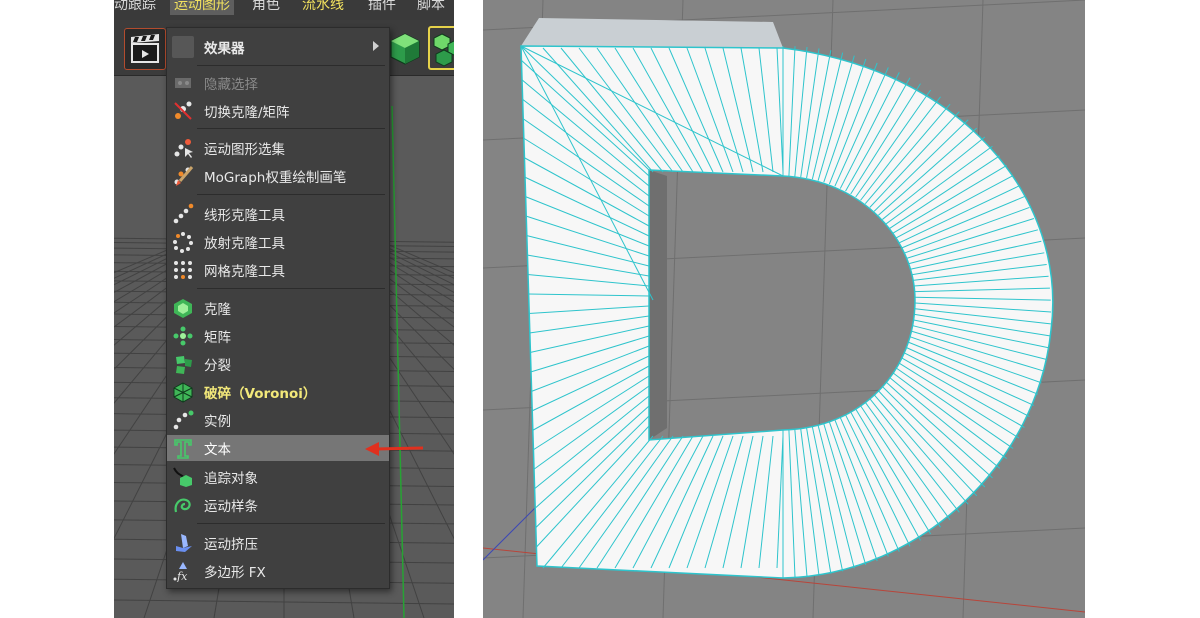  I want to click on green-cube-icon, so click(405, 49).